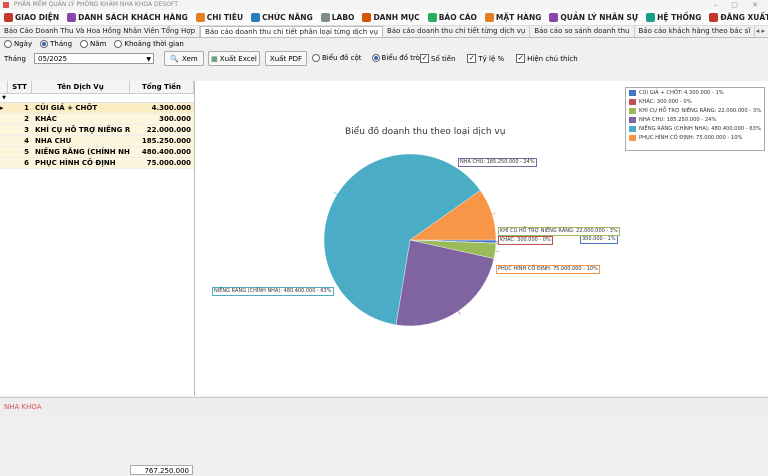 This screenshot has height=476, width=768. I want to click on chart-type-label: Biểu đồ tròn, so click(403, 58).